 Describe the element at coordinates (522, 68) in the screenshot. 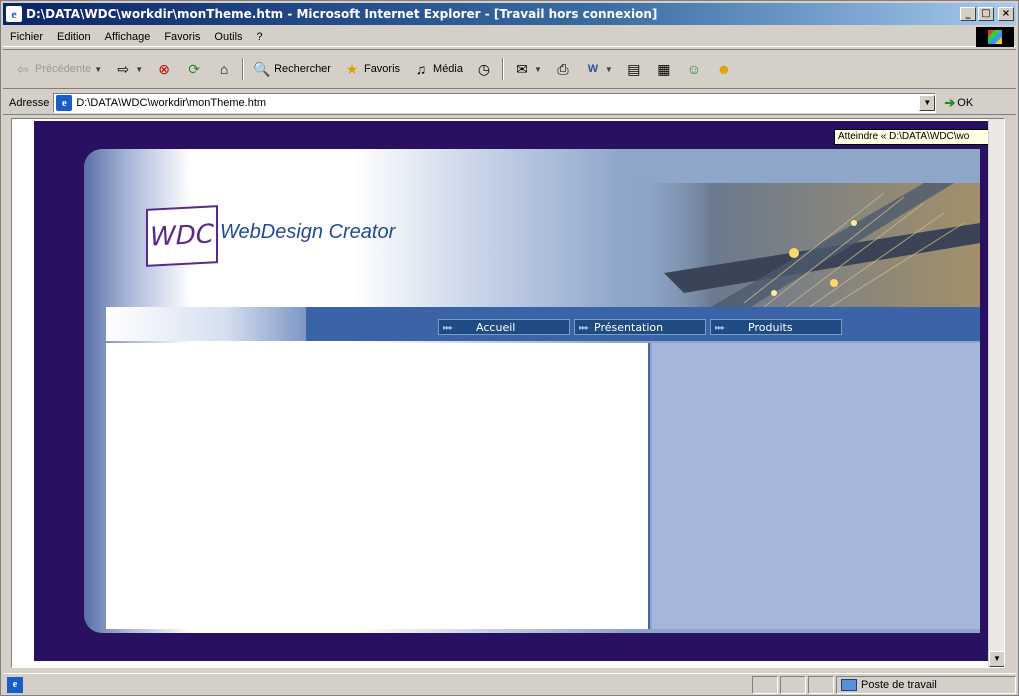

I see `mail-icon: ✉` at that location.